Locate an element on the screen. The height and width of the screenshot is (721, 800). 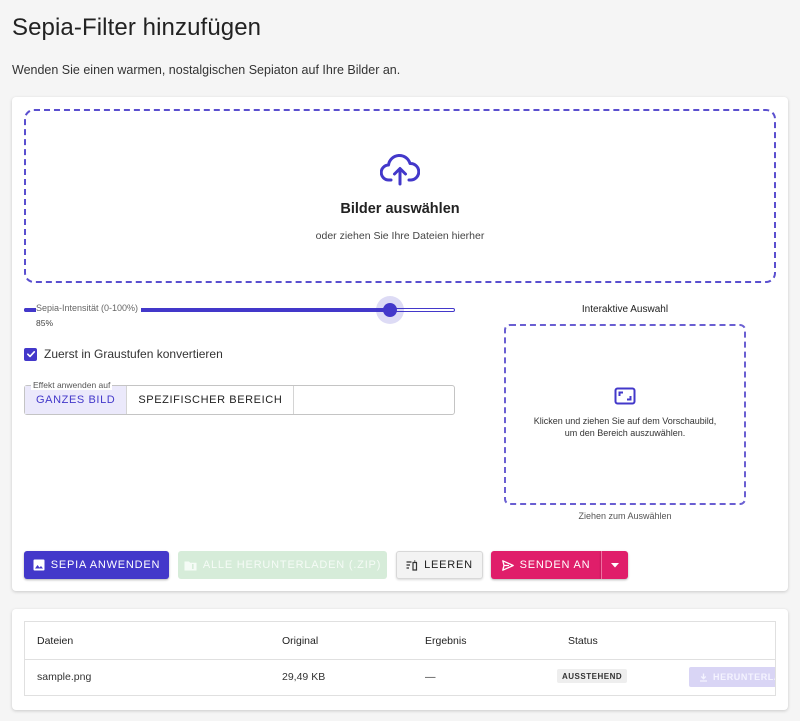
page-title: Sepia-Filter hinzufügen is located at coordinates (137, 27).